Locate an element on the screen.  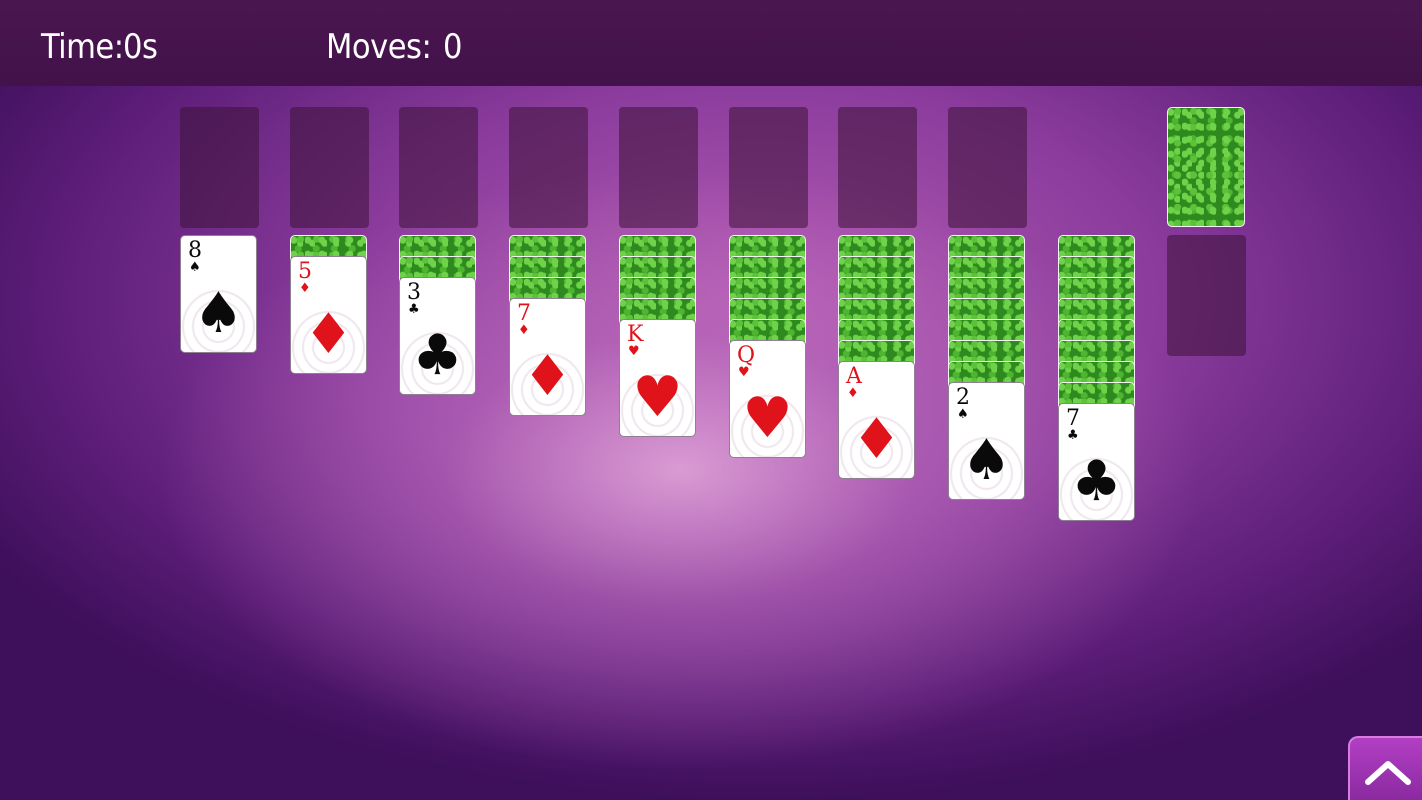
time-value: 0s is located at coordinates (140, 47).